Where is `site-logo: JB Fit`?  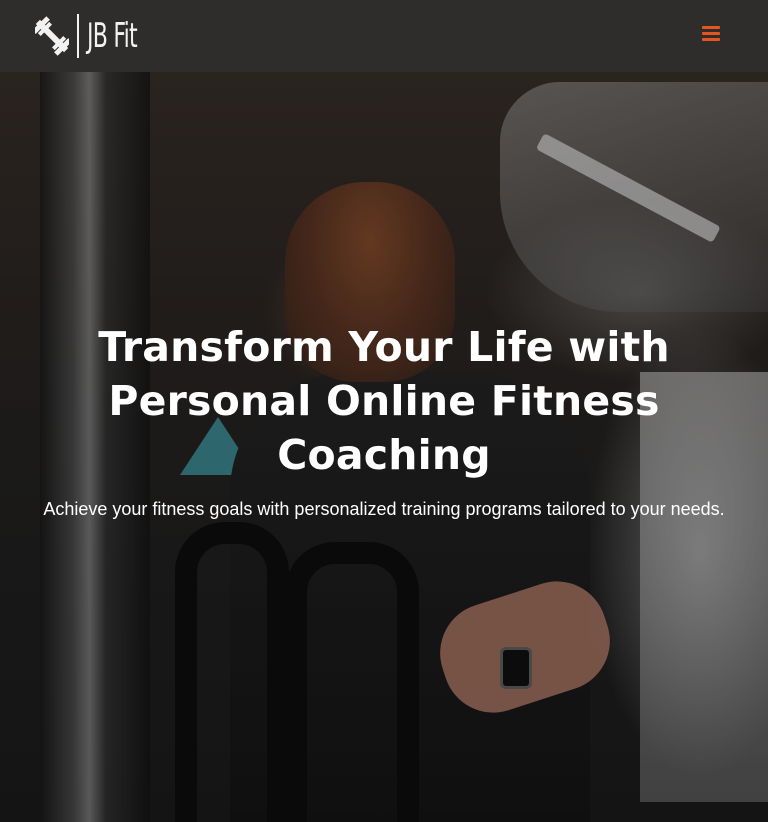
site-logo: JB Fit is located at coordinates (95, 36).